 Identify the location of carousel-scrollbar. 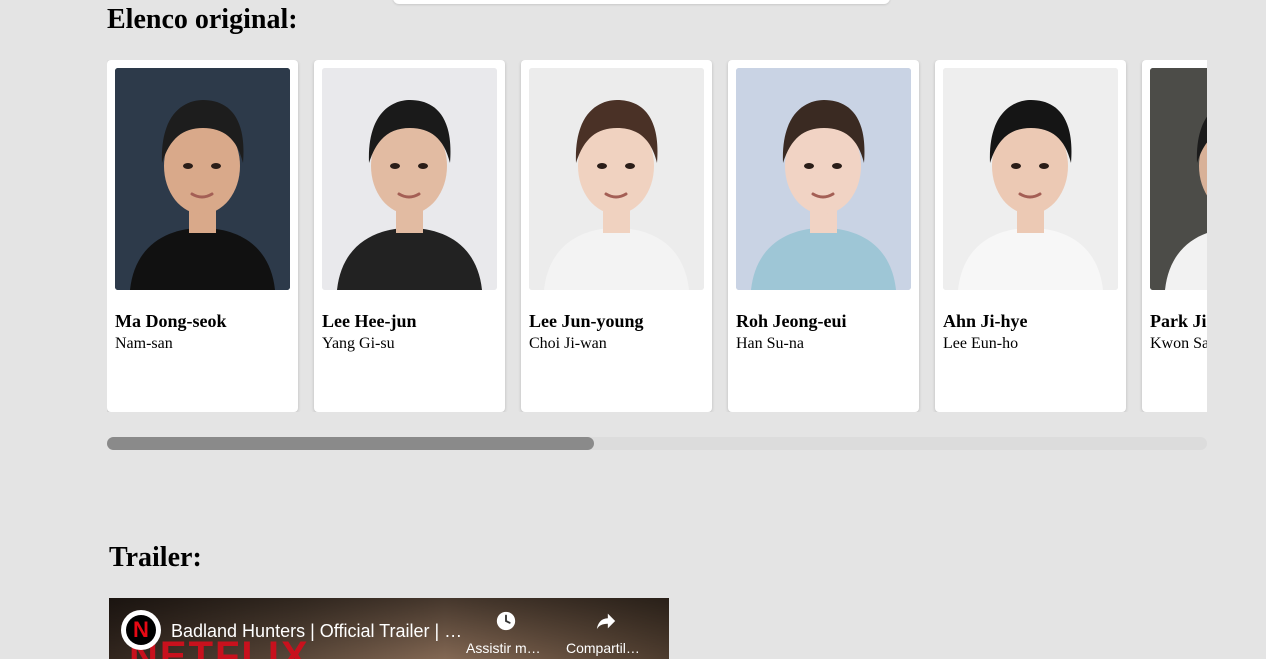
(657, 443).